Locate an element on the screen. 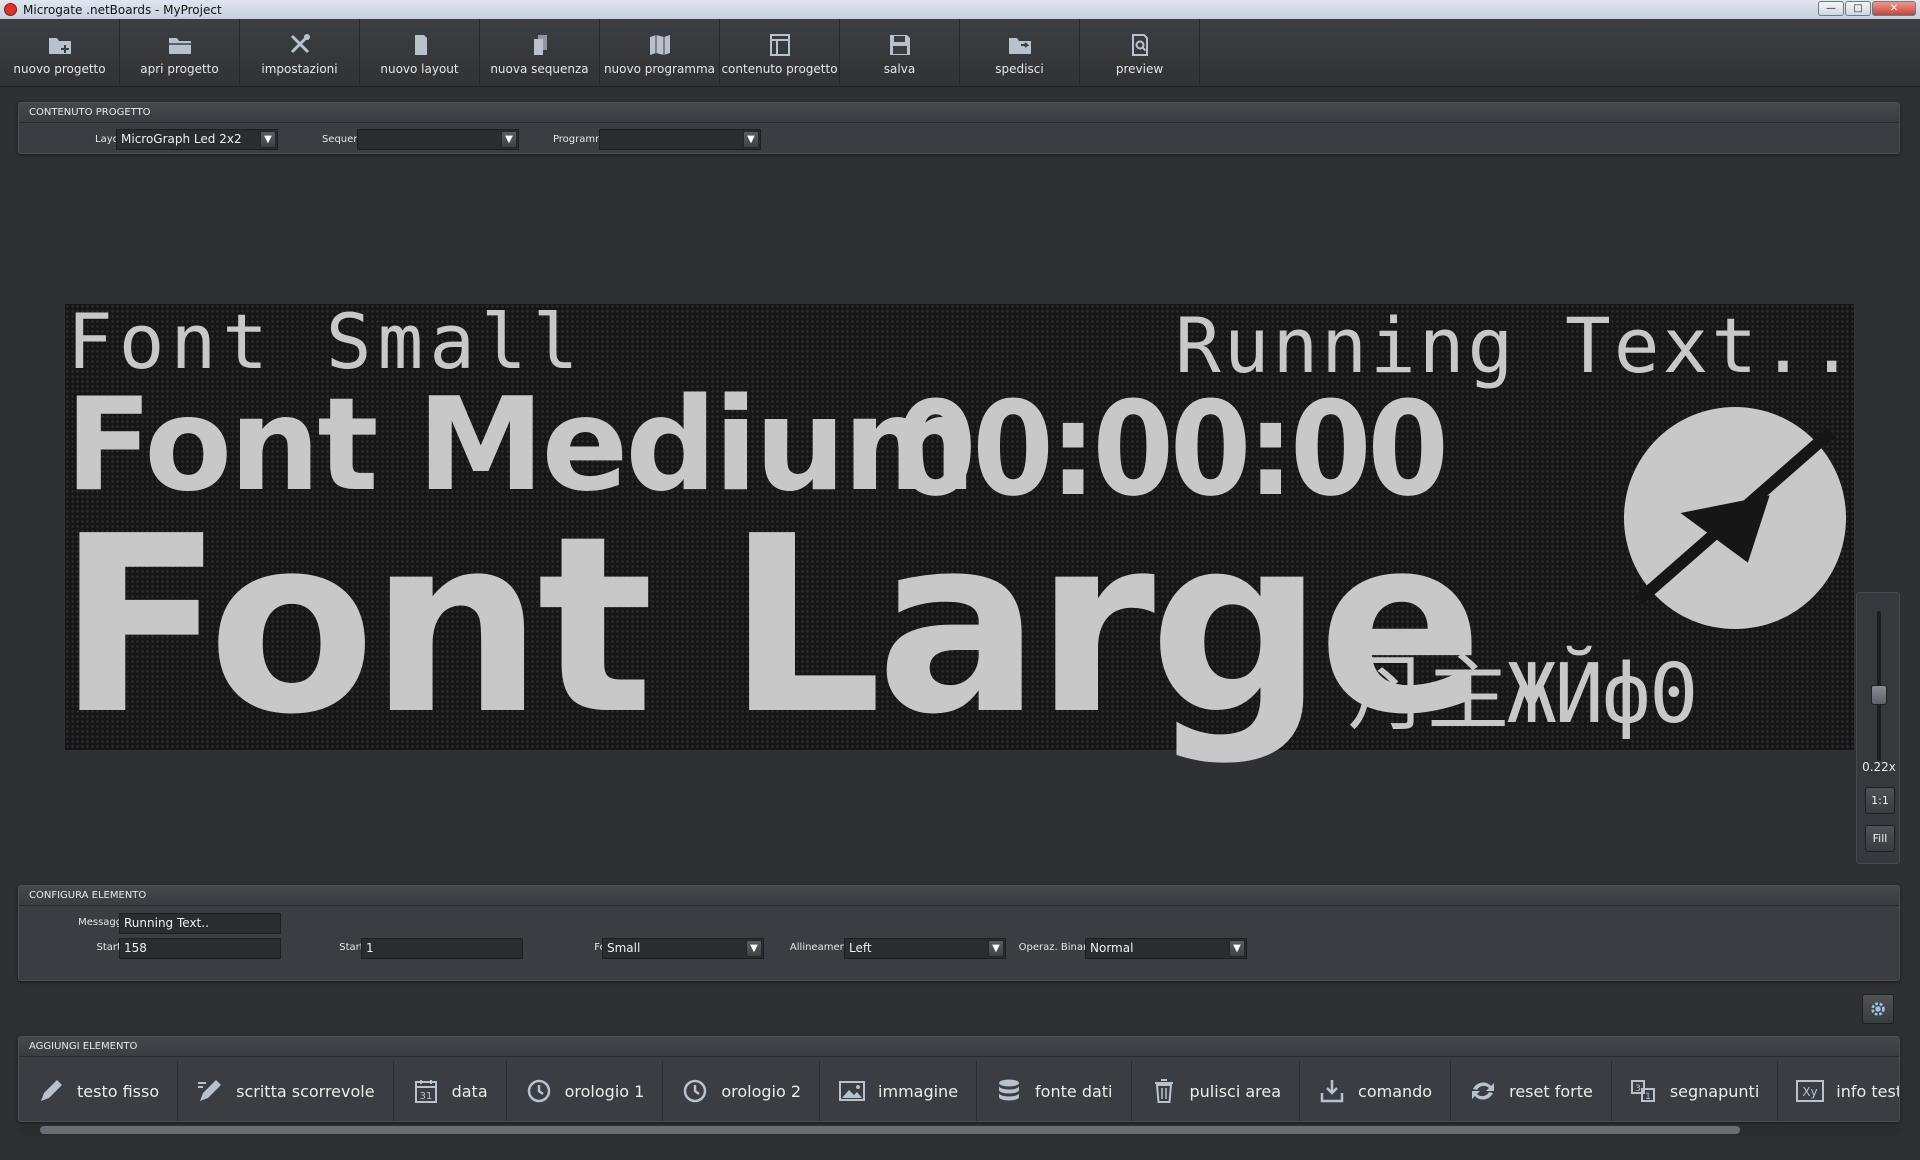 The image size is (1920, 1160). start-y-input: 1 is located at coordinates (442, 948).